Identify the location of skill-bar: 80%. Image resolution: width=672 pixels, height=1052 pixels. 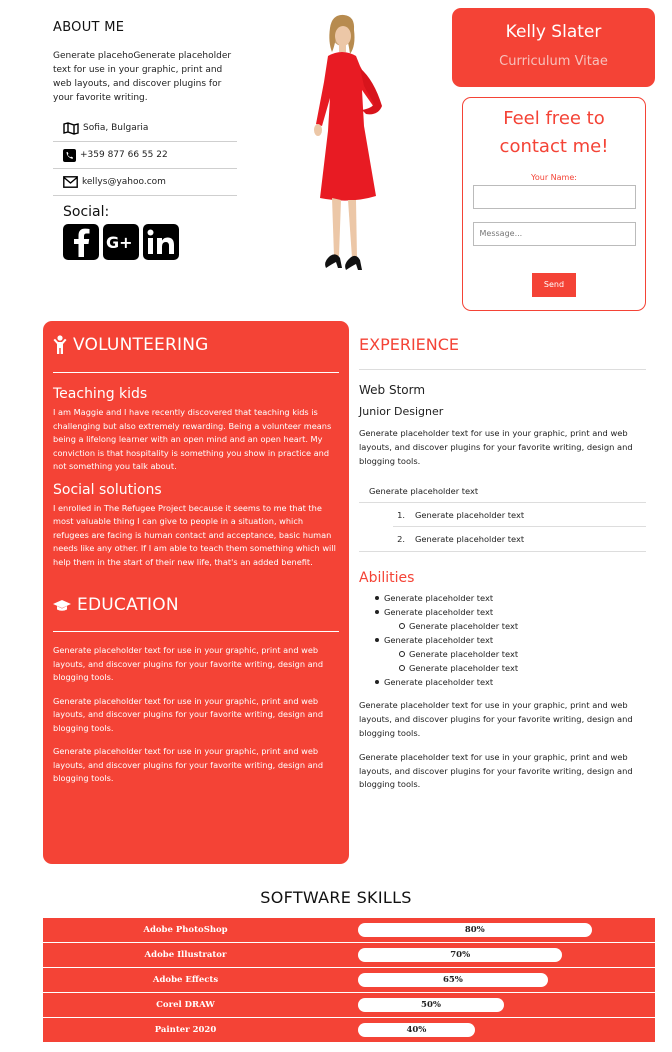
(475, 930).